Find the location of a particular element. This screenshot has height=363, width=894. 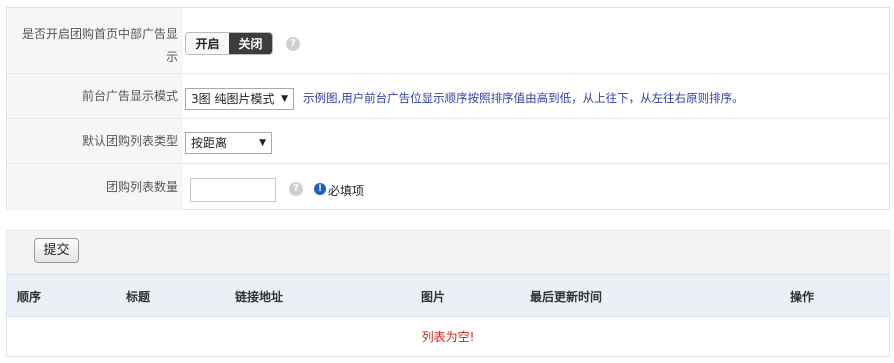

row-list-type: 默认团购列表类型 按距离 ▼ is located at coordinates (448, 141).